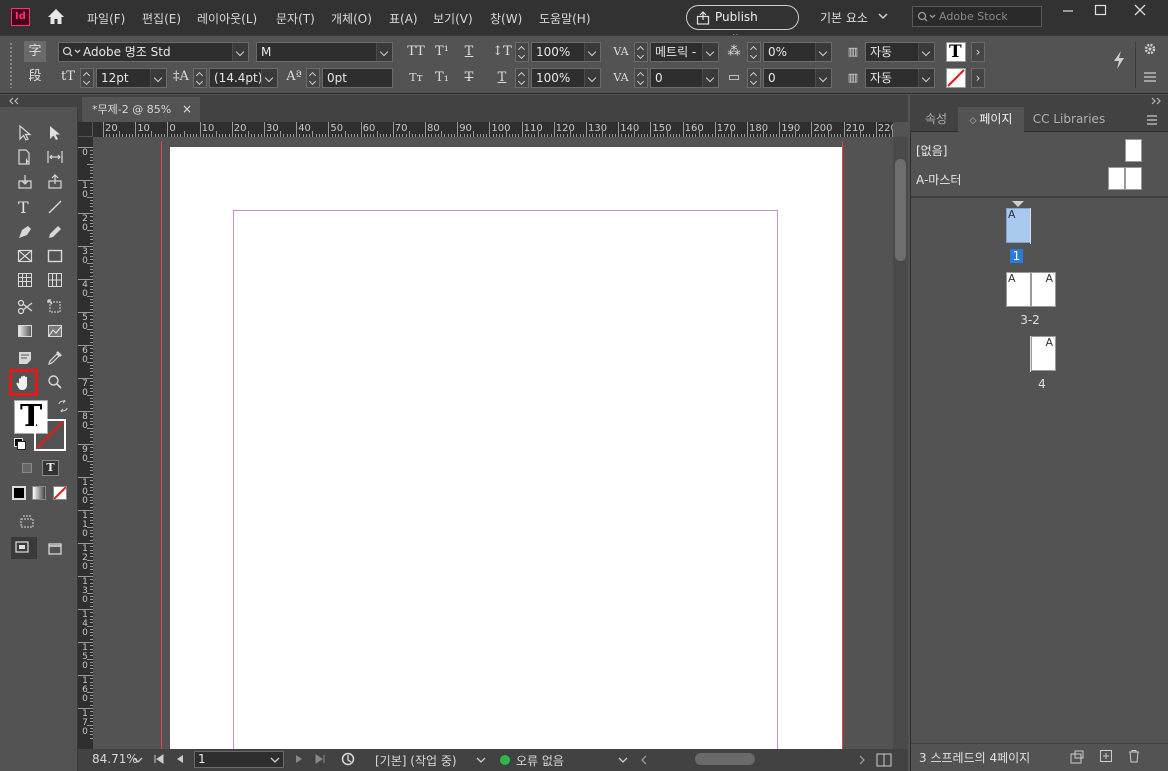 This screenshot has height=771, width=1168. I want to click on a-master-label: A-마스터, so click(938, 179).